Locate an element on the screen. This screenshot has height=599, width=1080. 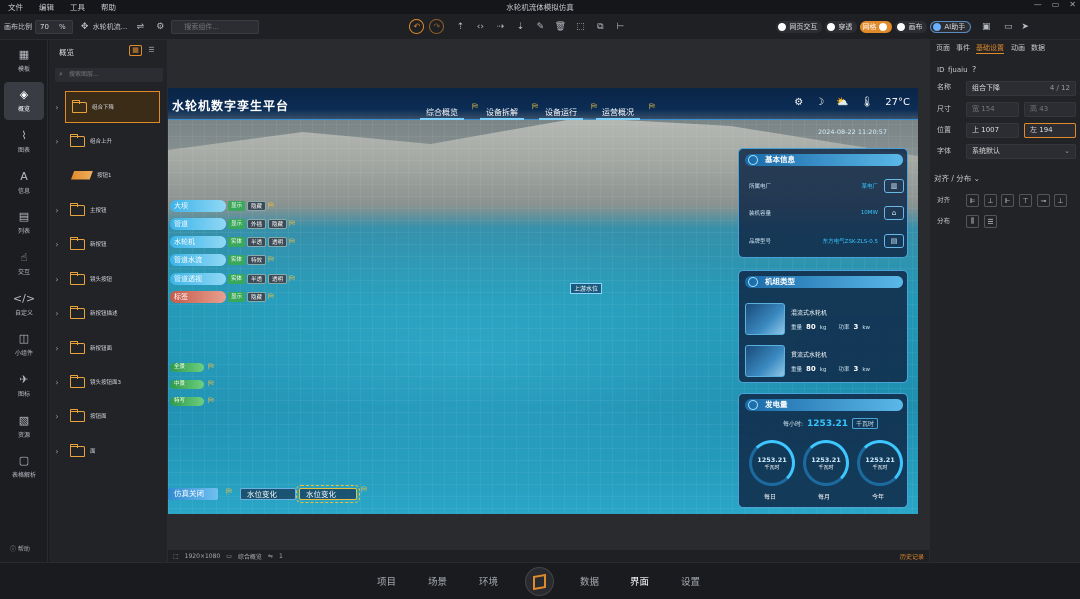
align-section-title: 对齐 / 分布 ⌄ is located at coordinates (957, 178).